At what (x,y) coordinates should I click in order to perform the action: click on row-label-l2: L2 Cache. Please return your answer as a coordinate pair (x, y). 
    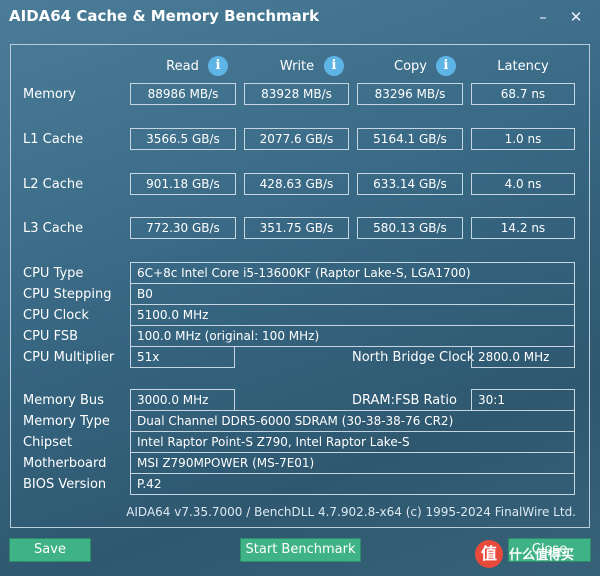
    Looking at the image, I should click on (53, 184).